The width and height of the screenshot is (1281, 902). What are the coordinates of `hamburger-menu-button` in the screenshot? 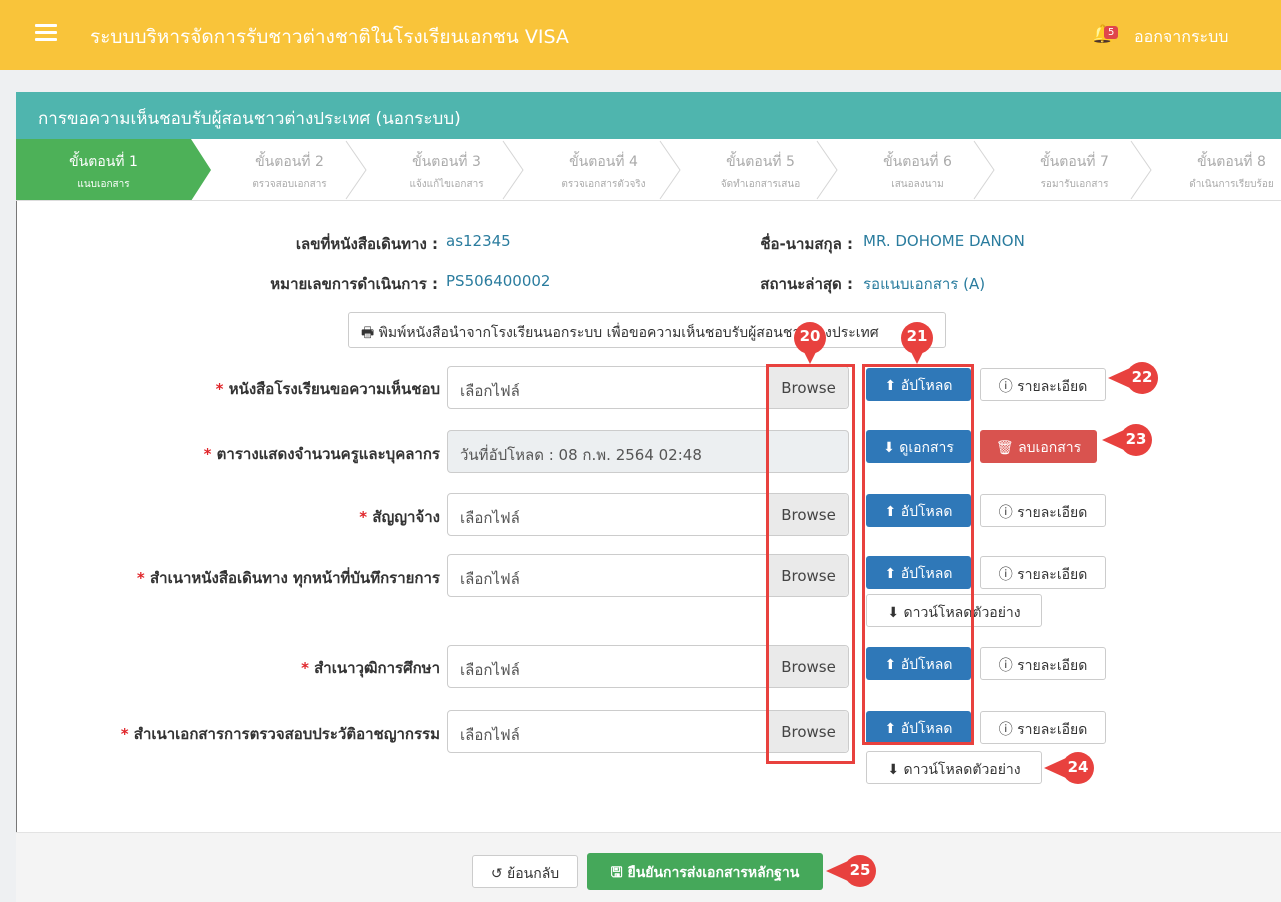 It's located at (46, 33).